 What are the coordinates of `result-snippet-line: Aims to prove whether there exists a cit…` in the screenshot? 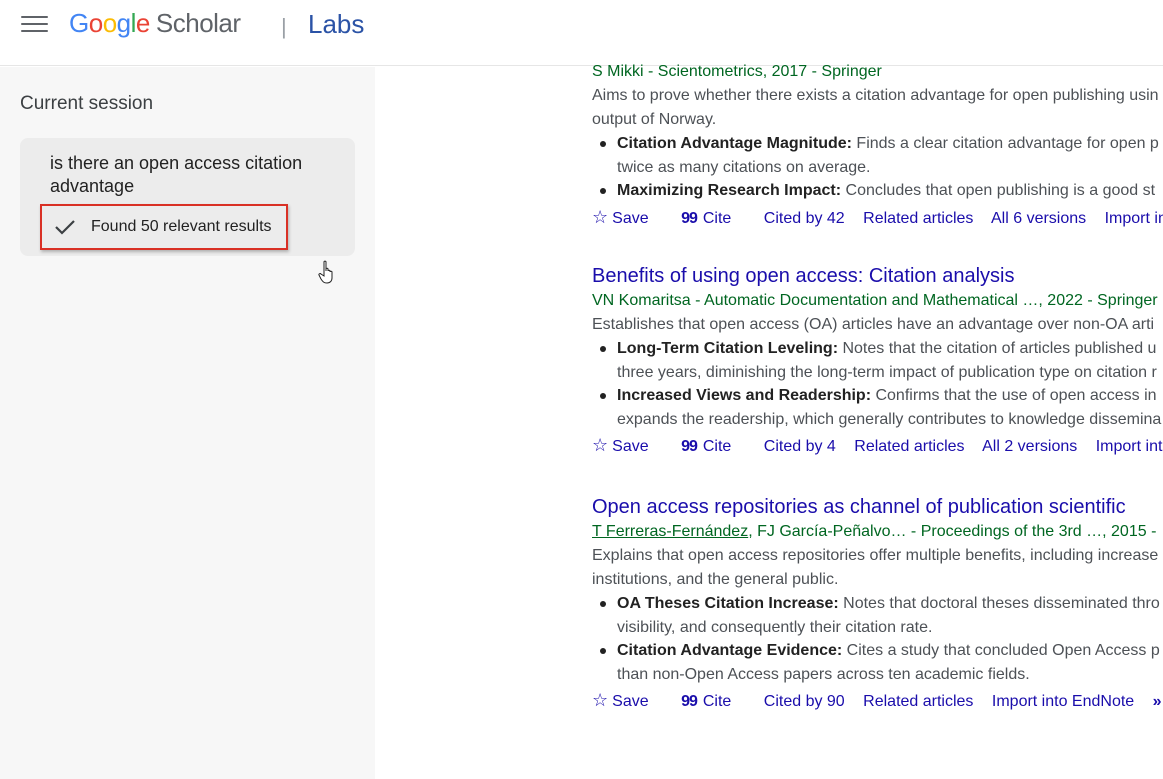 It's located at (875, 95).